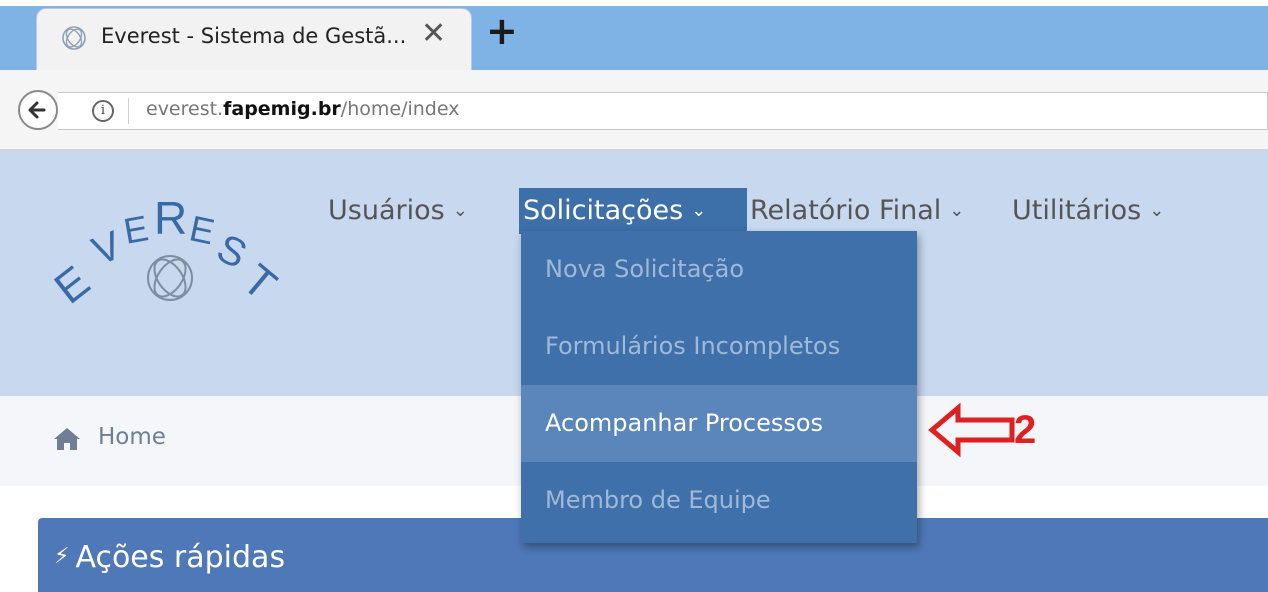 The image size is (1268, 592). What do you see at coordinates (303, 109) in the screenshot?
I see `url-text: everest.fapemig.br/home/index` at bounding box center [303, 109].